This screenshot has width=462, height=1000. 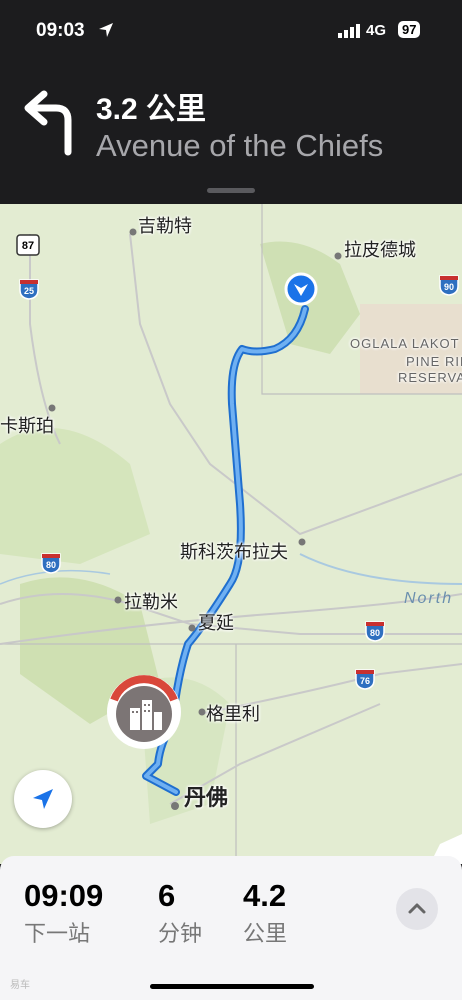 What do you see at coordinates (57, 933) in the screenshot?
I see `arrival-label: 下一站` at bounding box center [57, 933].